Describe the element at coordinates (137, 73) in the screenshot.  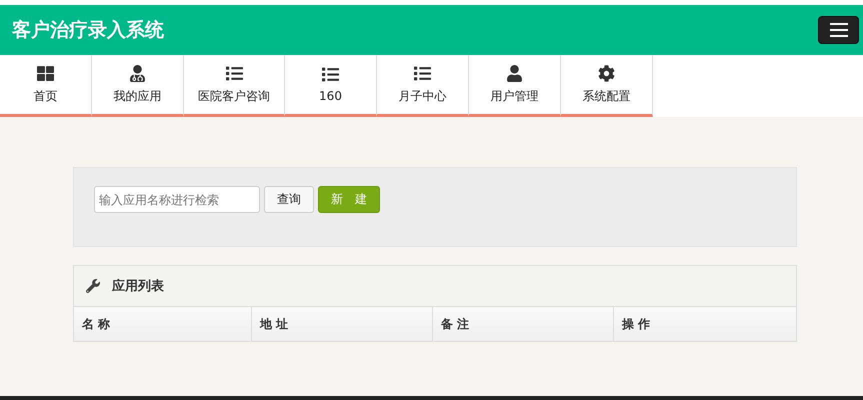
I see `doctor-icon` at that location.